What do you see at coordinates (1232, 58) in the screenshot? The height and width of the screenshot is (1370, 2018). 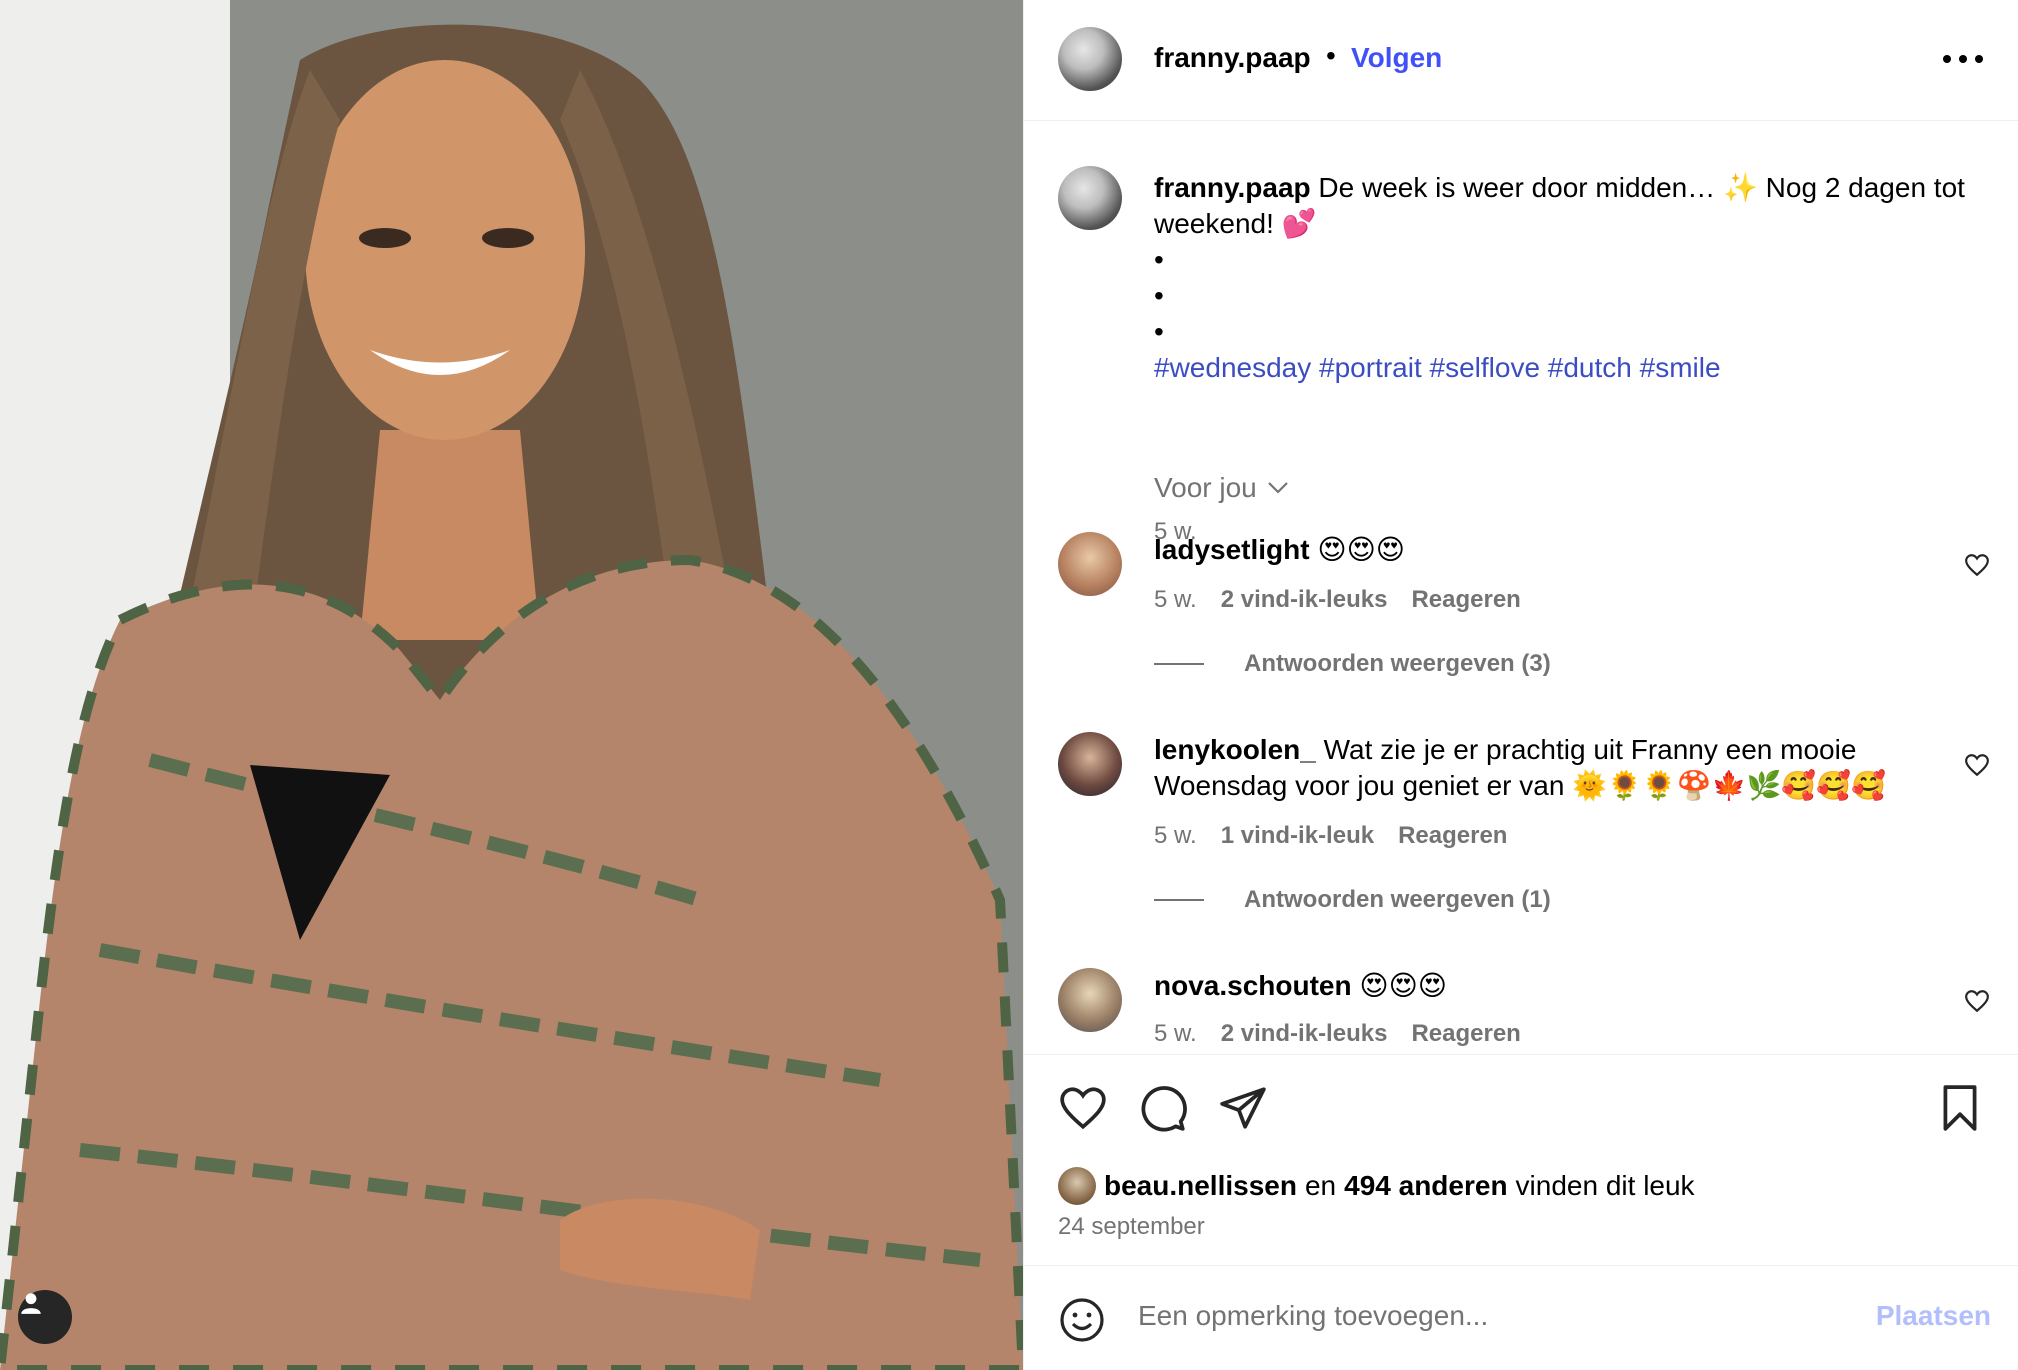 I see `author-username: franny.paap` at bounding box center [1232, 58].